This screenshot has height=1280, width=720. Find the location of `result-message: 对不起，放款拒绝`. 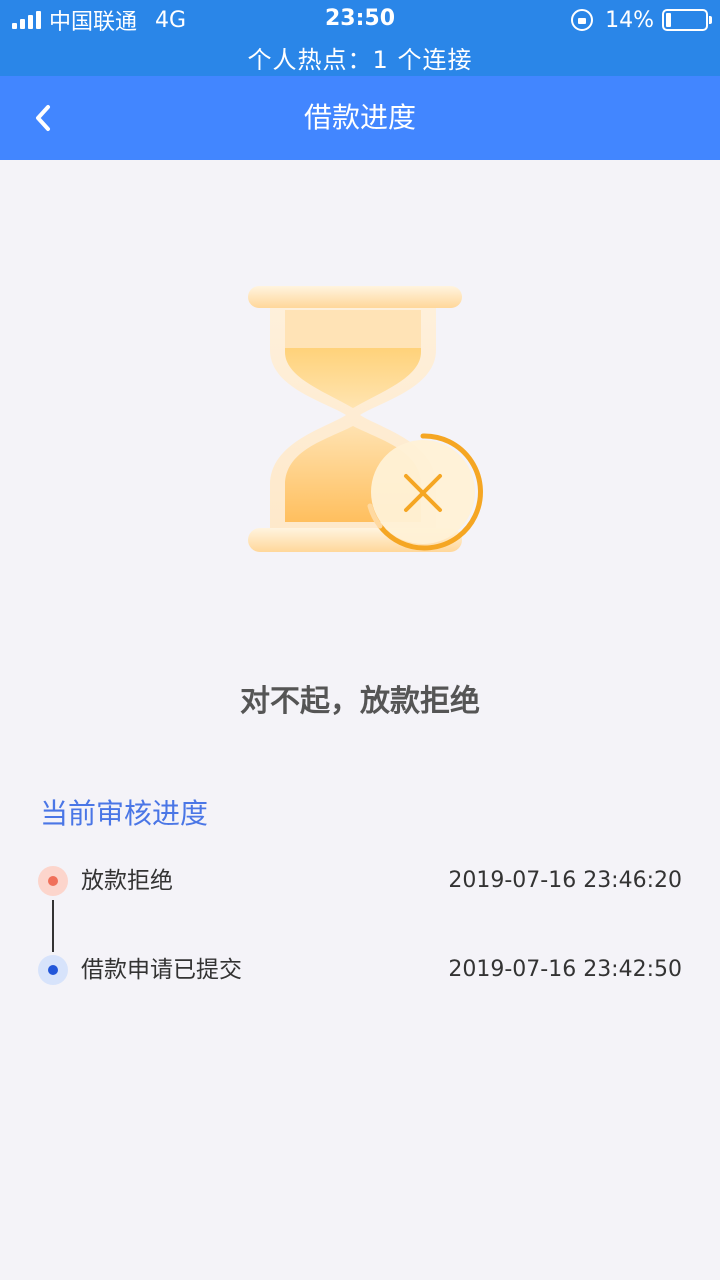

result-message: 对不起，放款拒绝 is located at coordinates (360, 701).